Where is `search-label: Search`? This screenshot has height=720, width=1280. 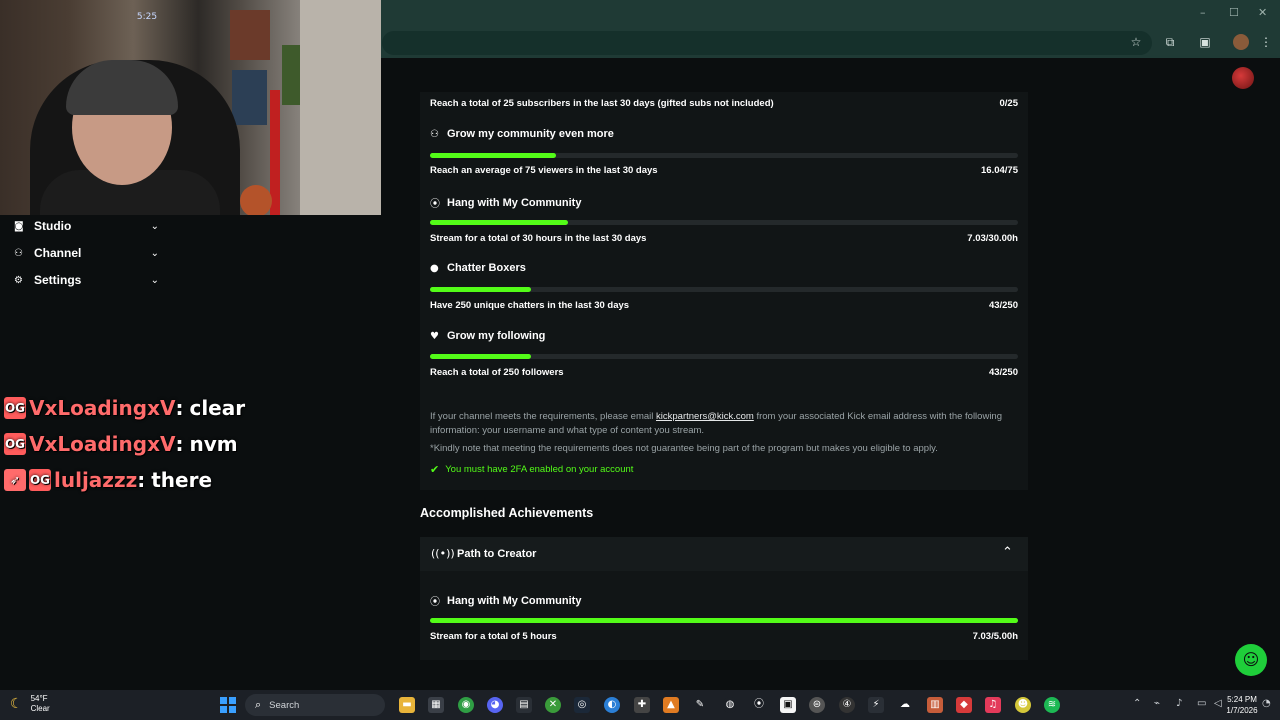
search-label: Search is located at coordinates (284, 705).